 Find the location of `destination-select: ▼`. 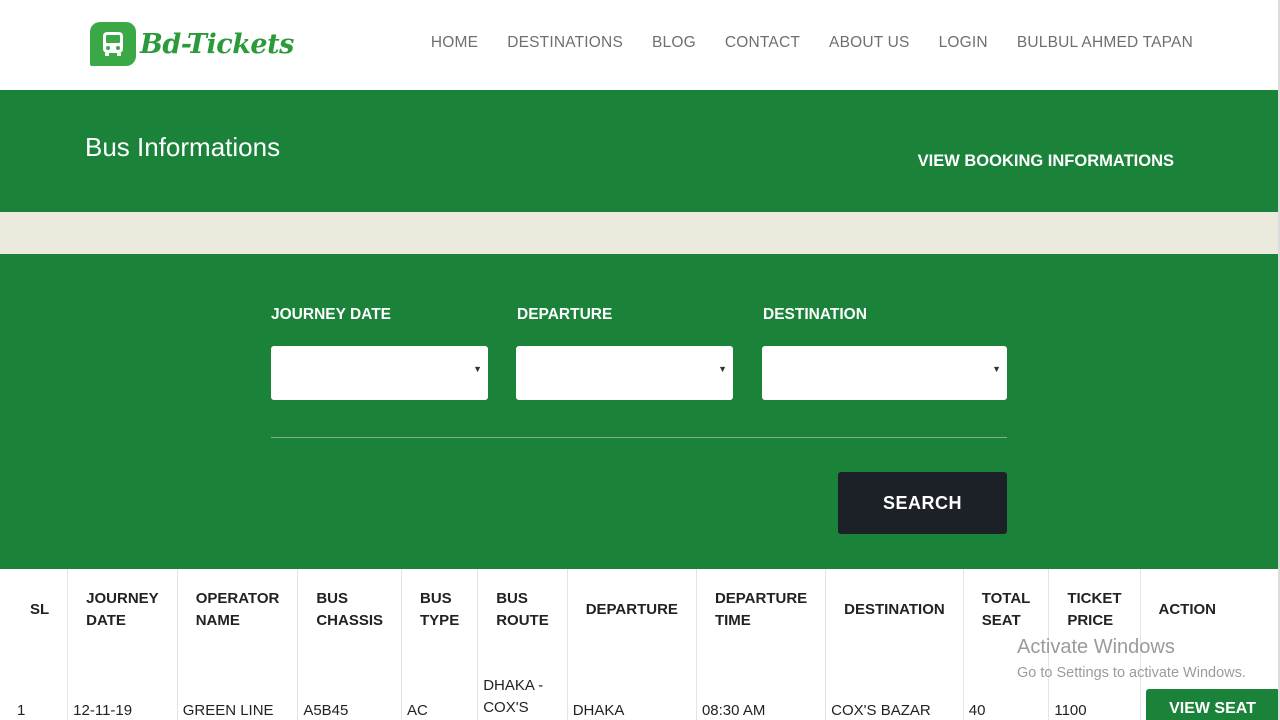

destination-select: ▼ is located at coordinates (884, 373).